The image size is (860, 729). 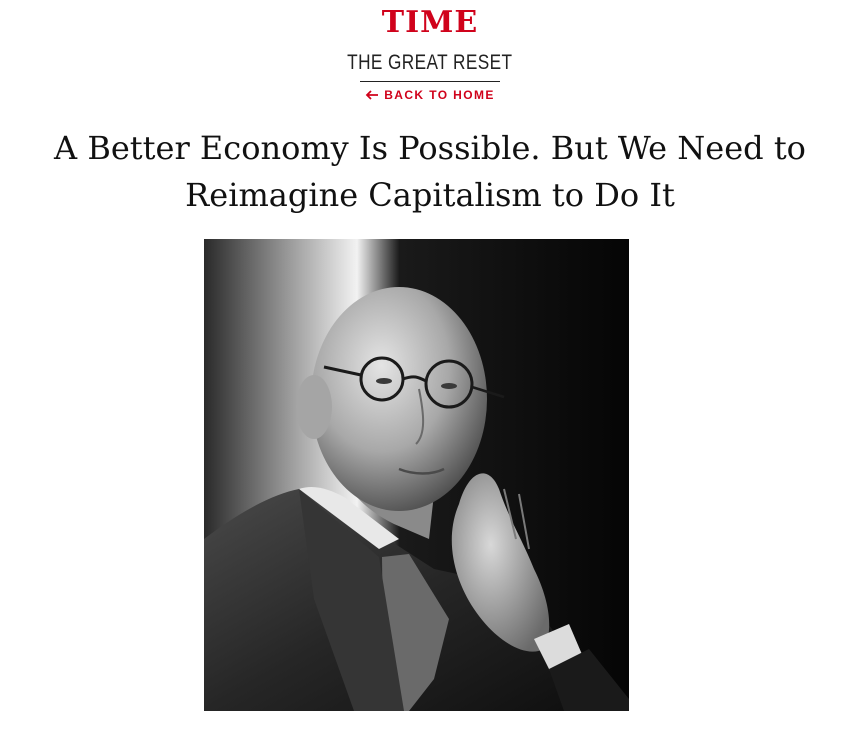 I want to click on back-to-home-link: BACK TO HOME, so click(x=430, y=95).